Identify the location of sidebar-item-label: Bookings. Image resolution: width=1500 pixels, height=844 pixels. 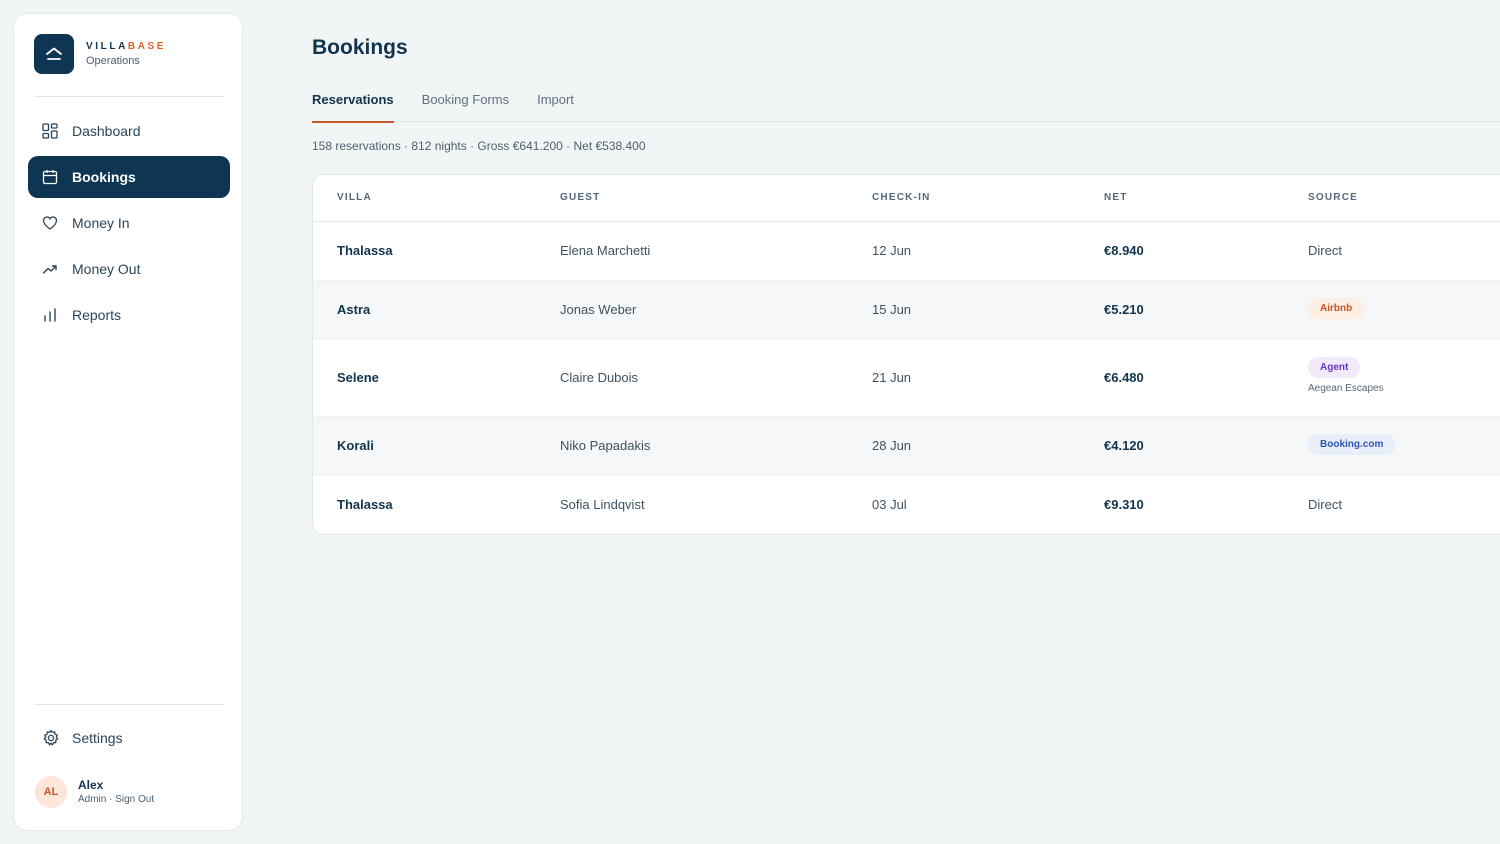
(104, 177).